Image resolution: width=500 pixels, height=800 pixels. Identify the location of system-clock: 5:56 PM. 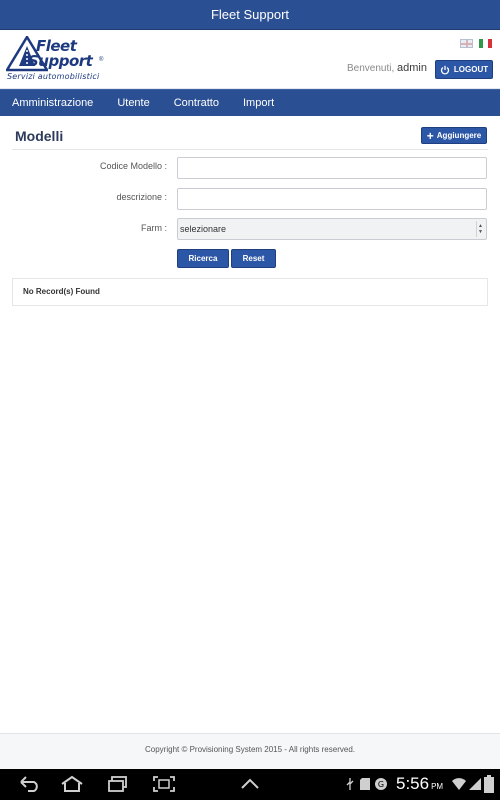
(419, 784).